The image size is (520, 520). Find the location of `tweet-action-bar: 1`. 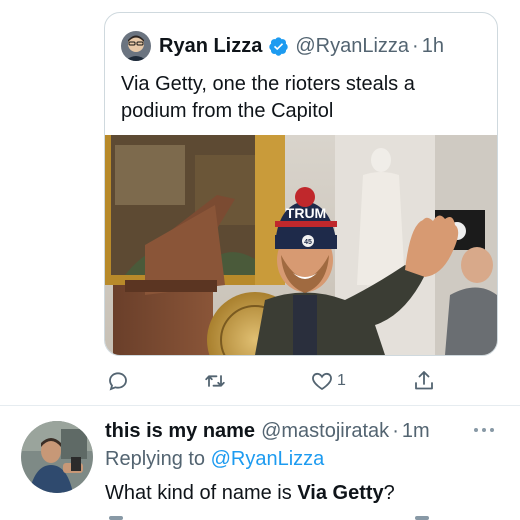

tweet-action-bar: 1 is located at coordinates (260, 381).